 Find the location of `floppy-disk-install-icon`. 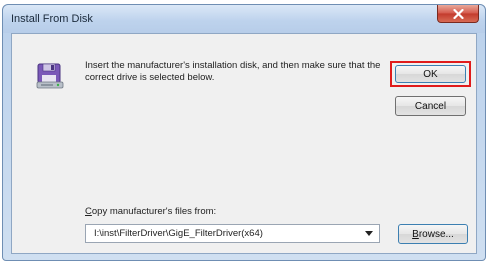

floppy-disk-install-icon is located at coordinates (50, 76).